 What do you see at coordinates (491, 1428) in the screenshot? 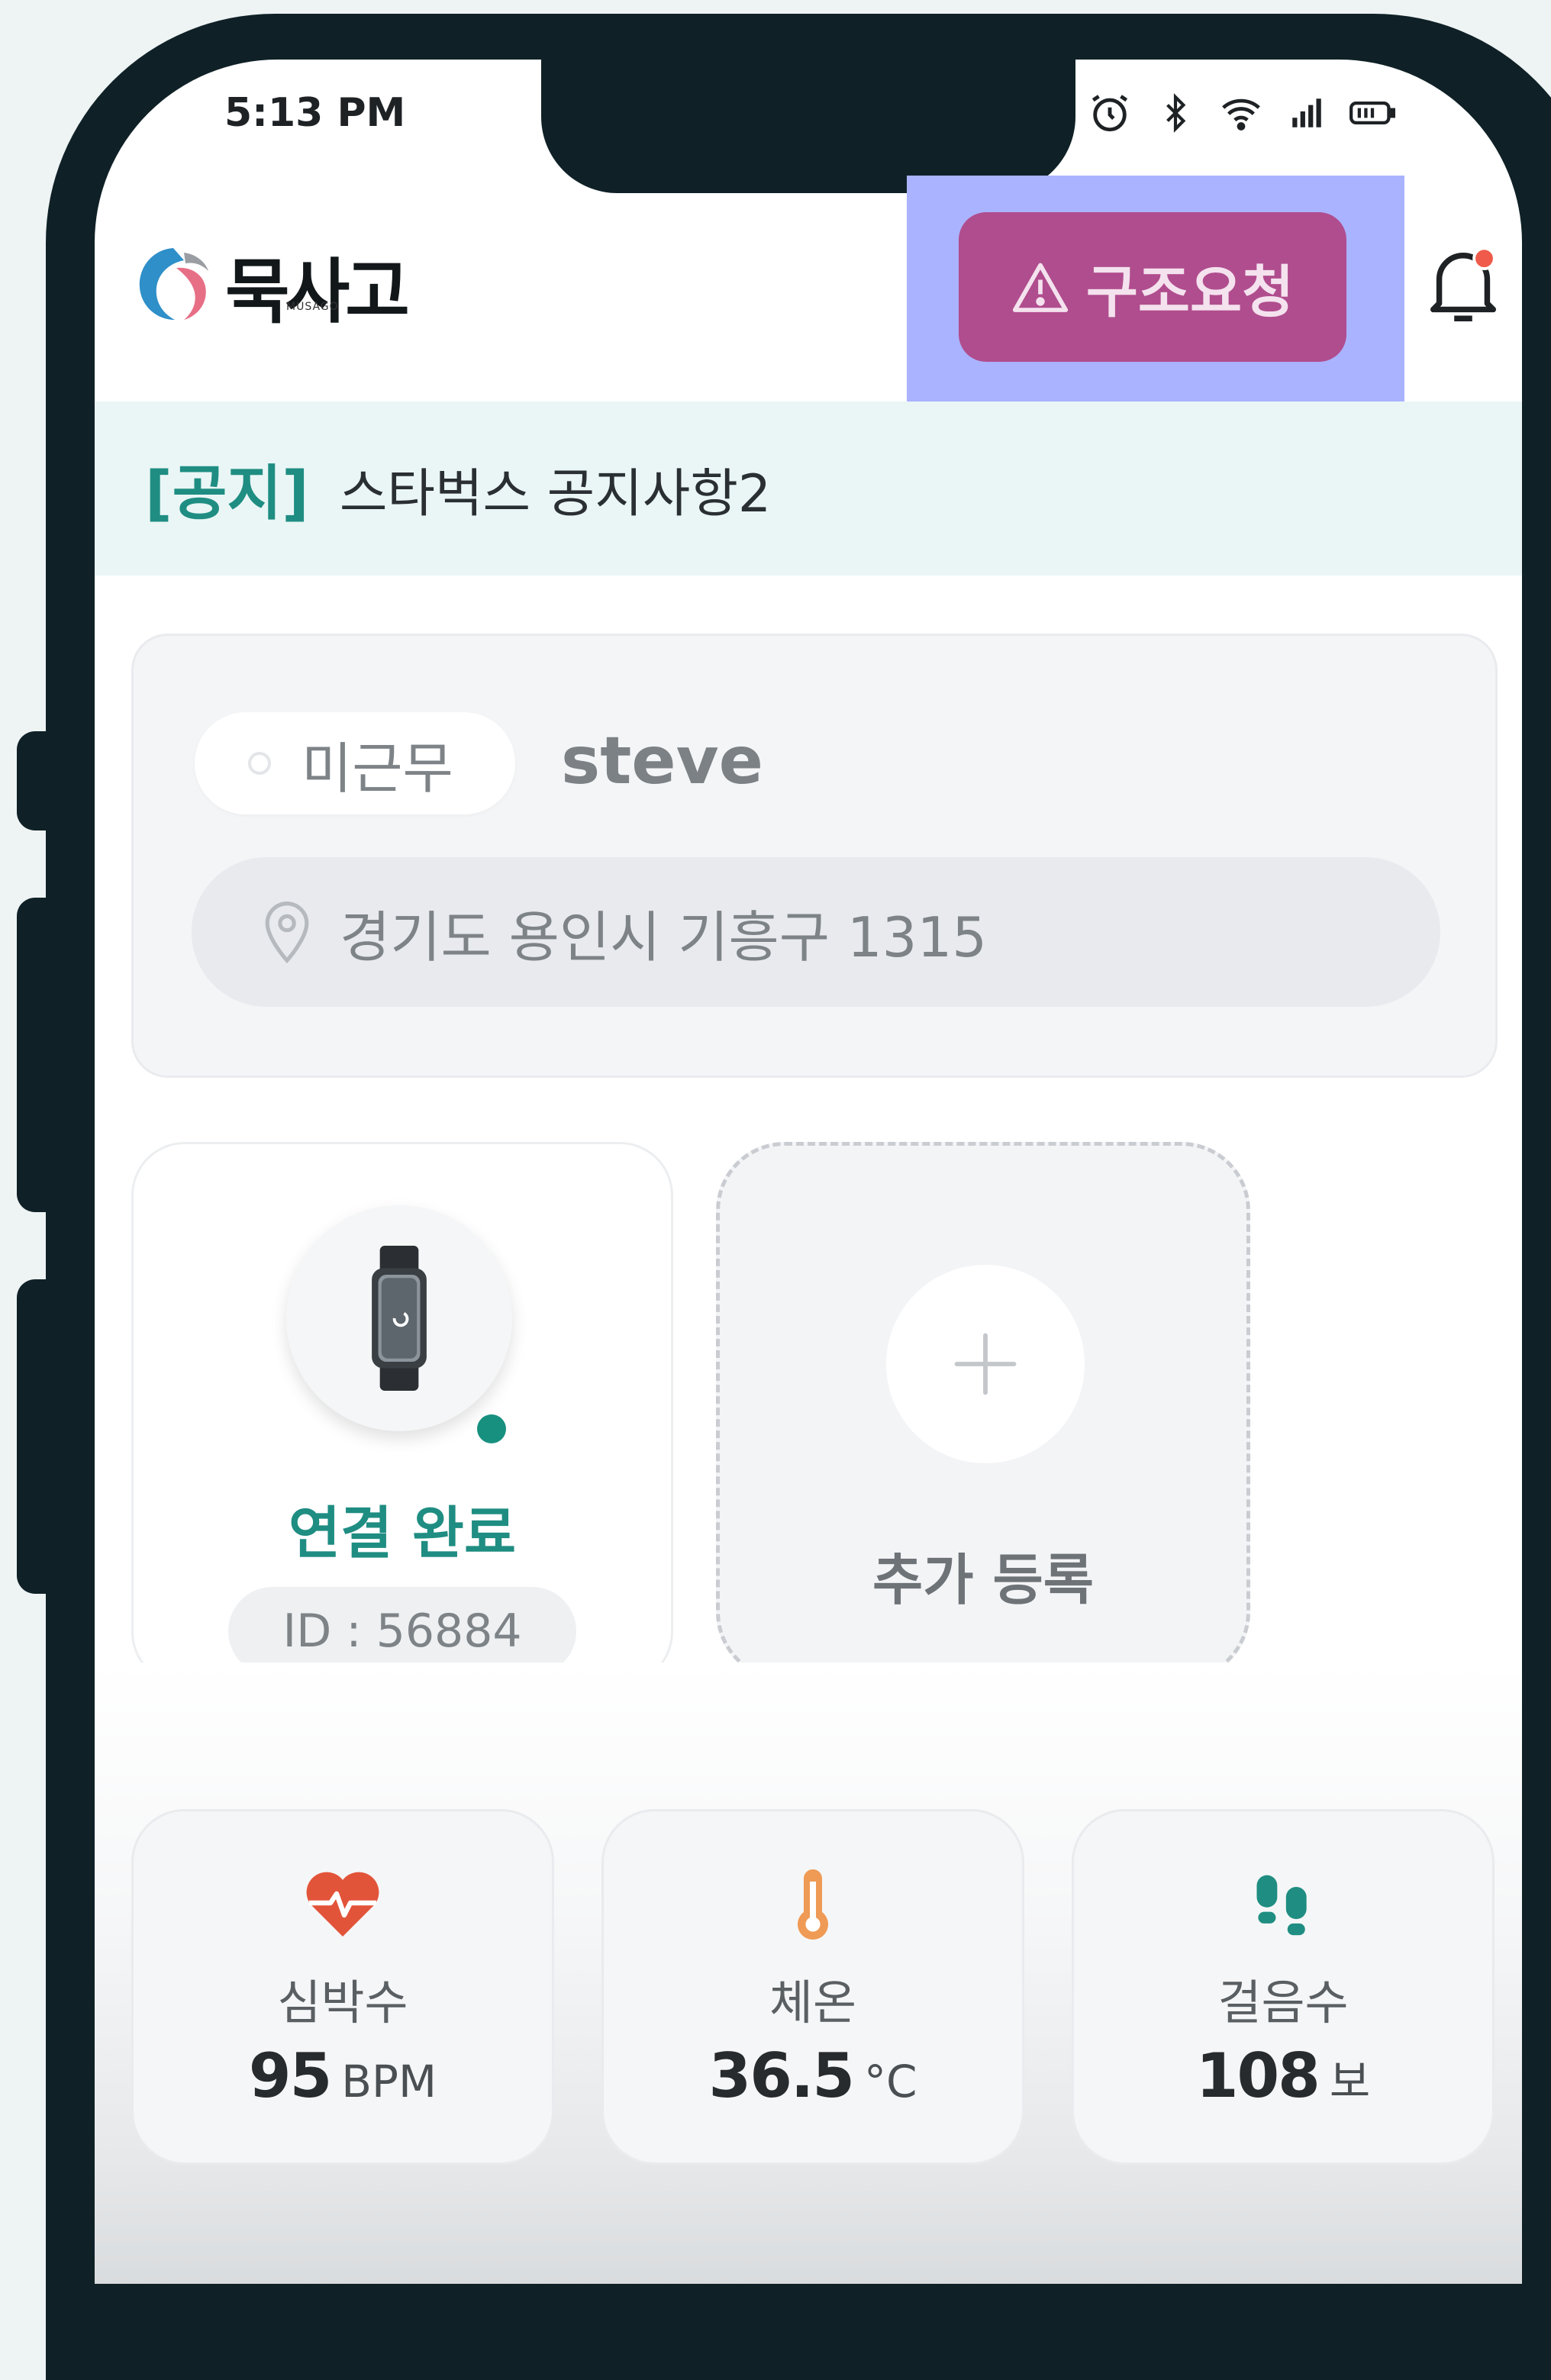
I see `online-indicator` at bounding box center [491, 1428].